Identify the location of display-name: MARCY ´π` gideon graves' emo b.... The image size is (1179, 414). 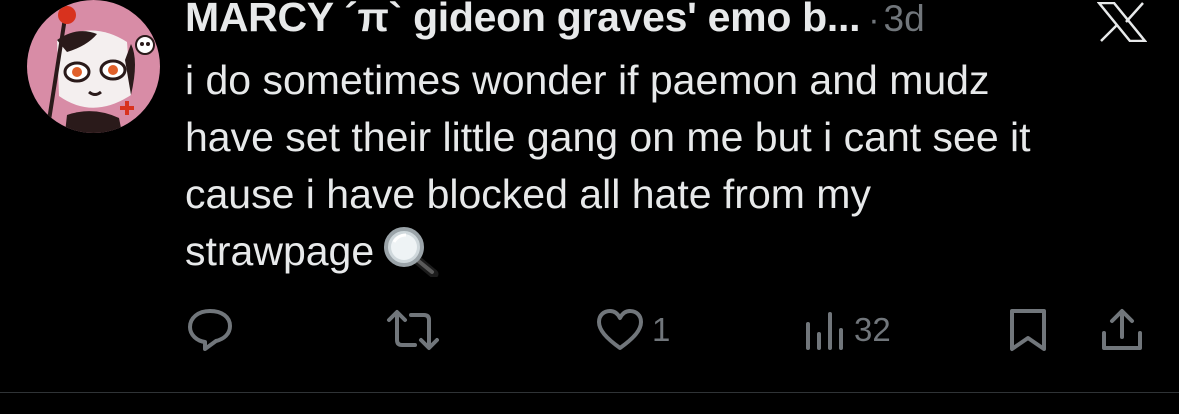
(523, 20).